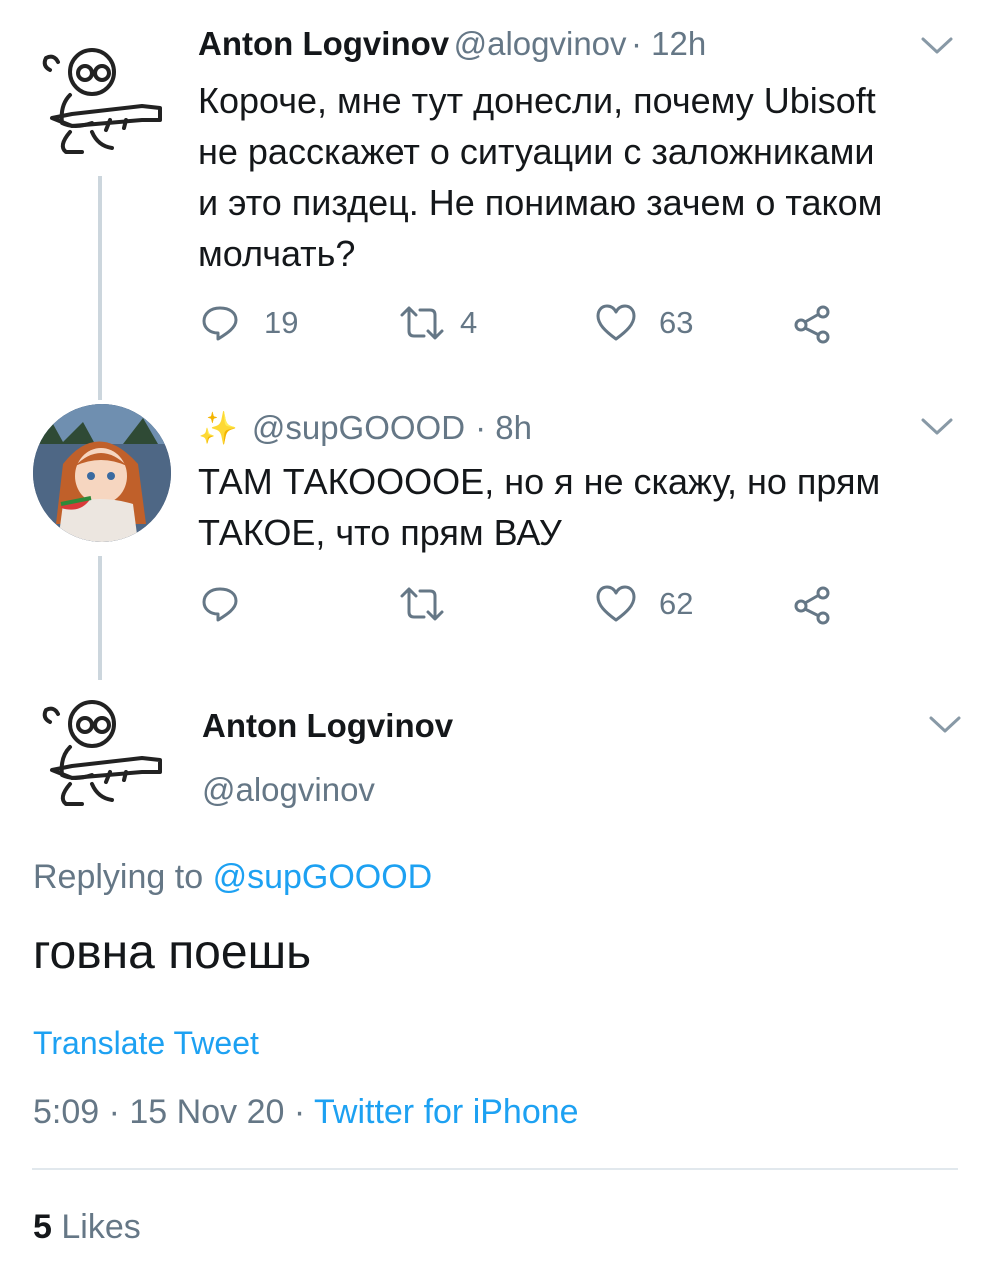 The height and width of the screenshot is (1280, 989). Describe the element at coordinates (277, 253) in the screenshot. I see `tweet-line: молчать?` at that location.